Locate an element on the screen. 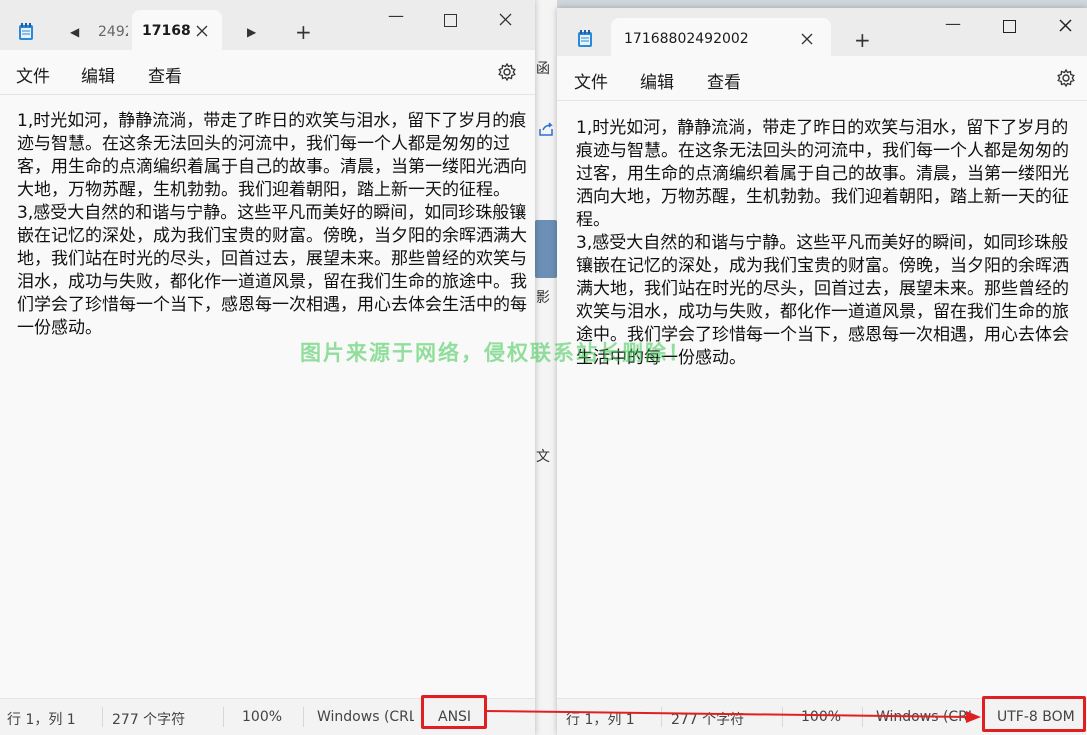 This screenshot has width=1087, height=735. annotation-arrow is located at coordinates (732, 716).